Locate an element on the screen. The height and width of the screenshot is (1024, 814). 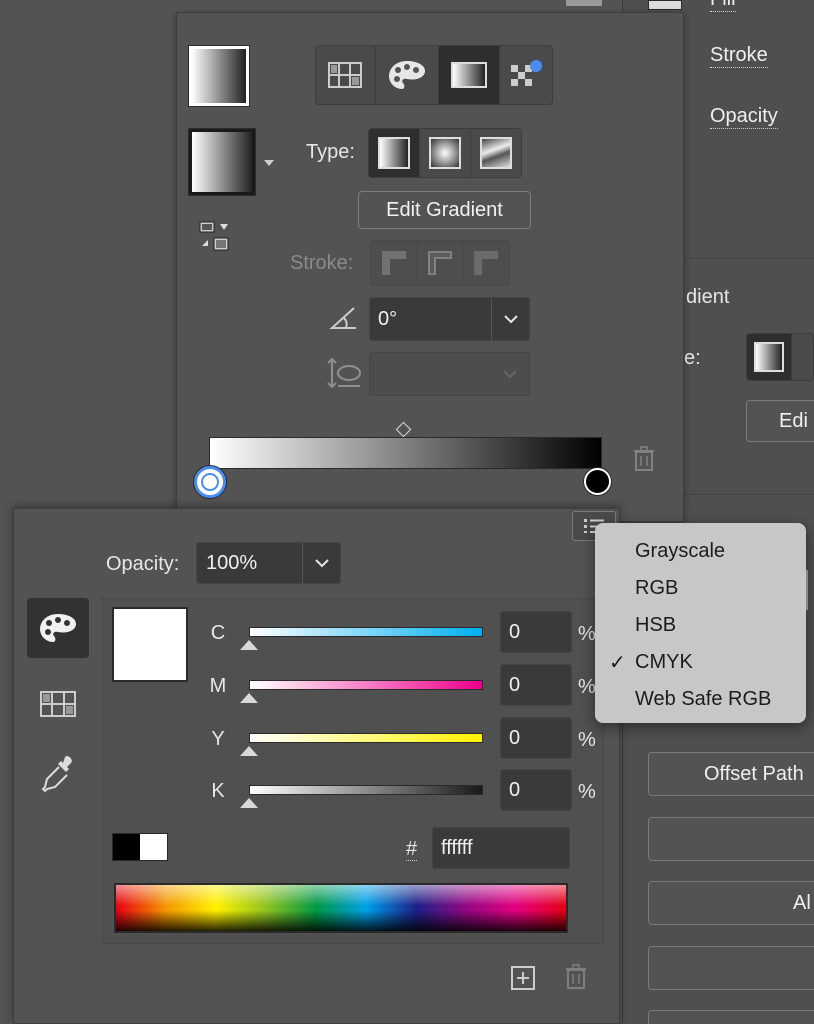
gradient-section-title: dient is located at coordinates (708, 297).